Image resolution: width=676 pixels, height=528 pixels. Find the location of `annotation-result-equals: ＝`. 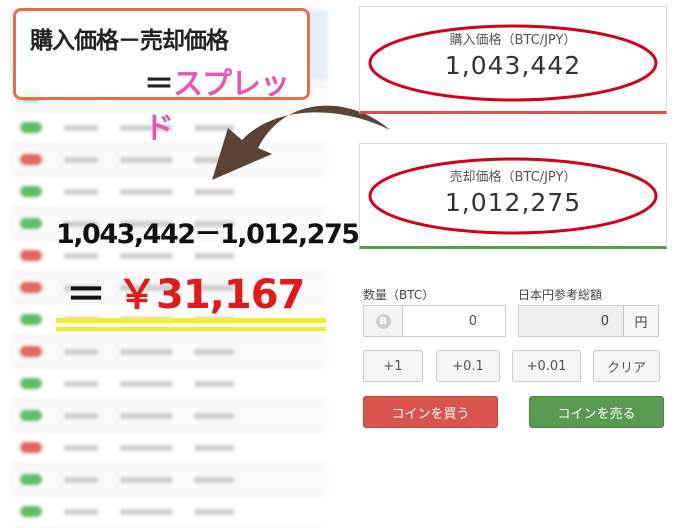

annotation-result-equals: ＝ is located at coordinates (86, 295).